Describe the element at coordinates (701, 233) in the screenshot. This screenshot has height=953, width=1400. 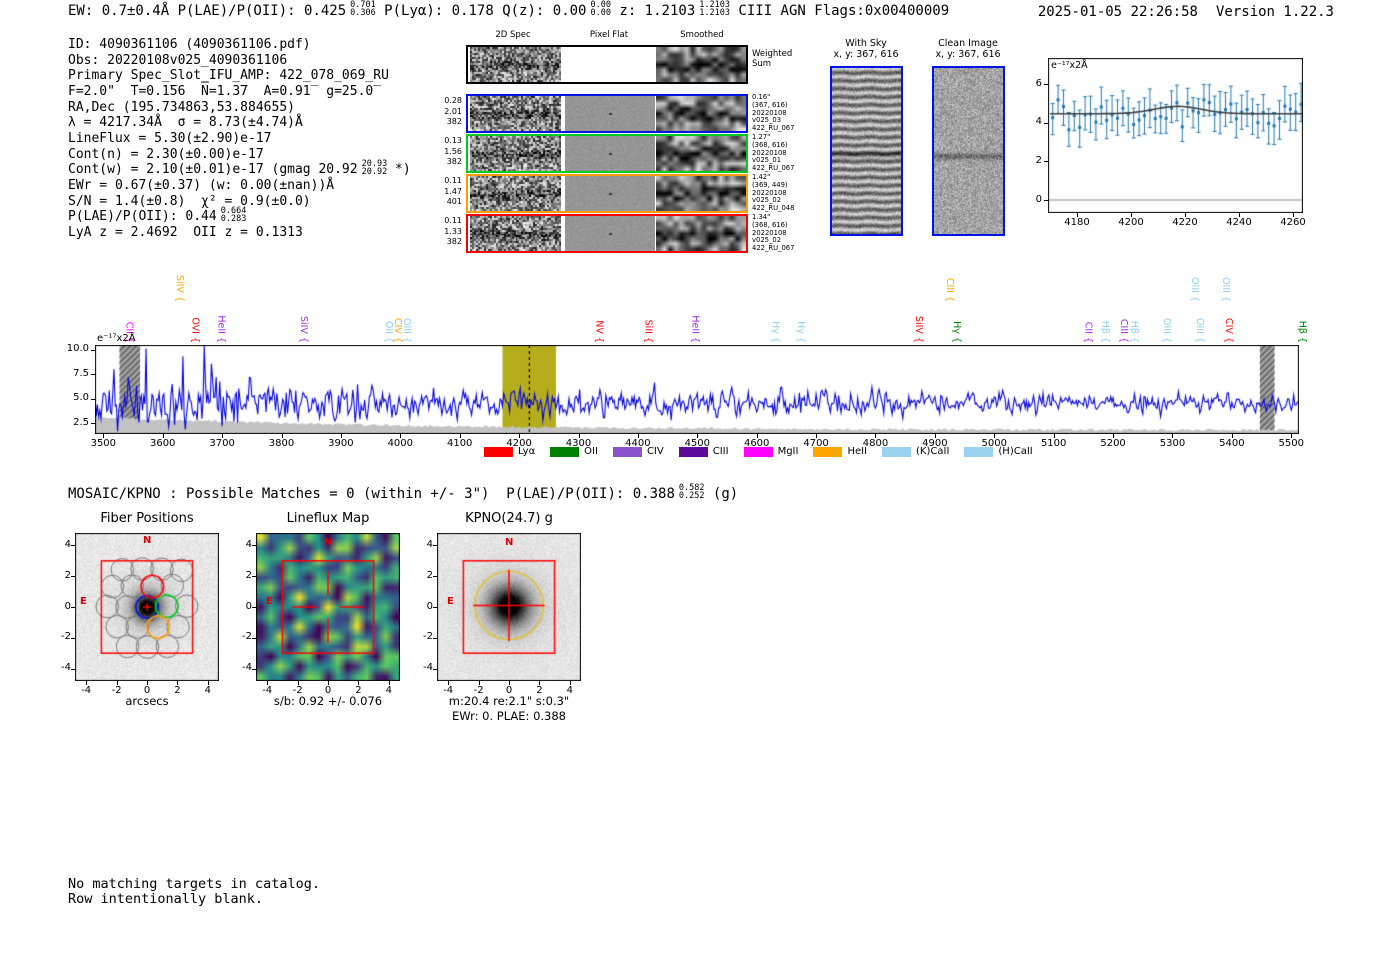
I see `smoothed-image` at that location.